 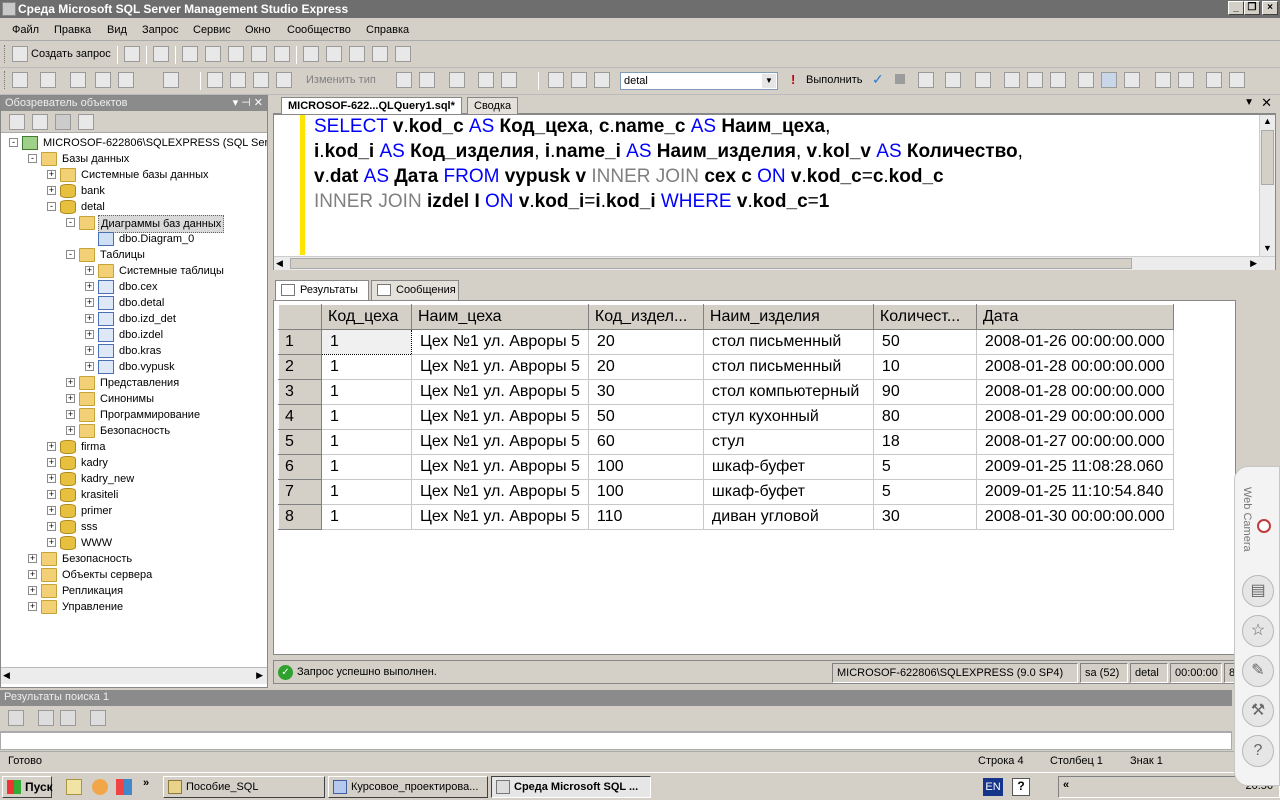 I want to click on specify-template-icon, so click(x=983, y=80).